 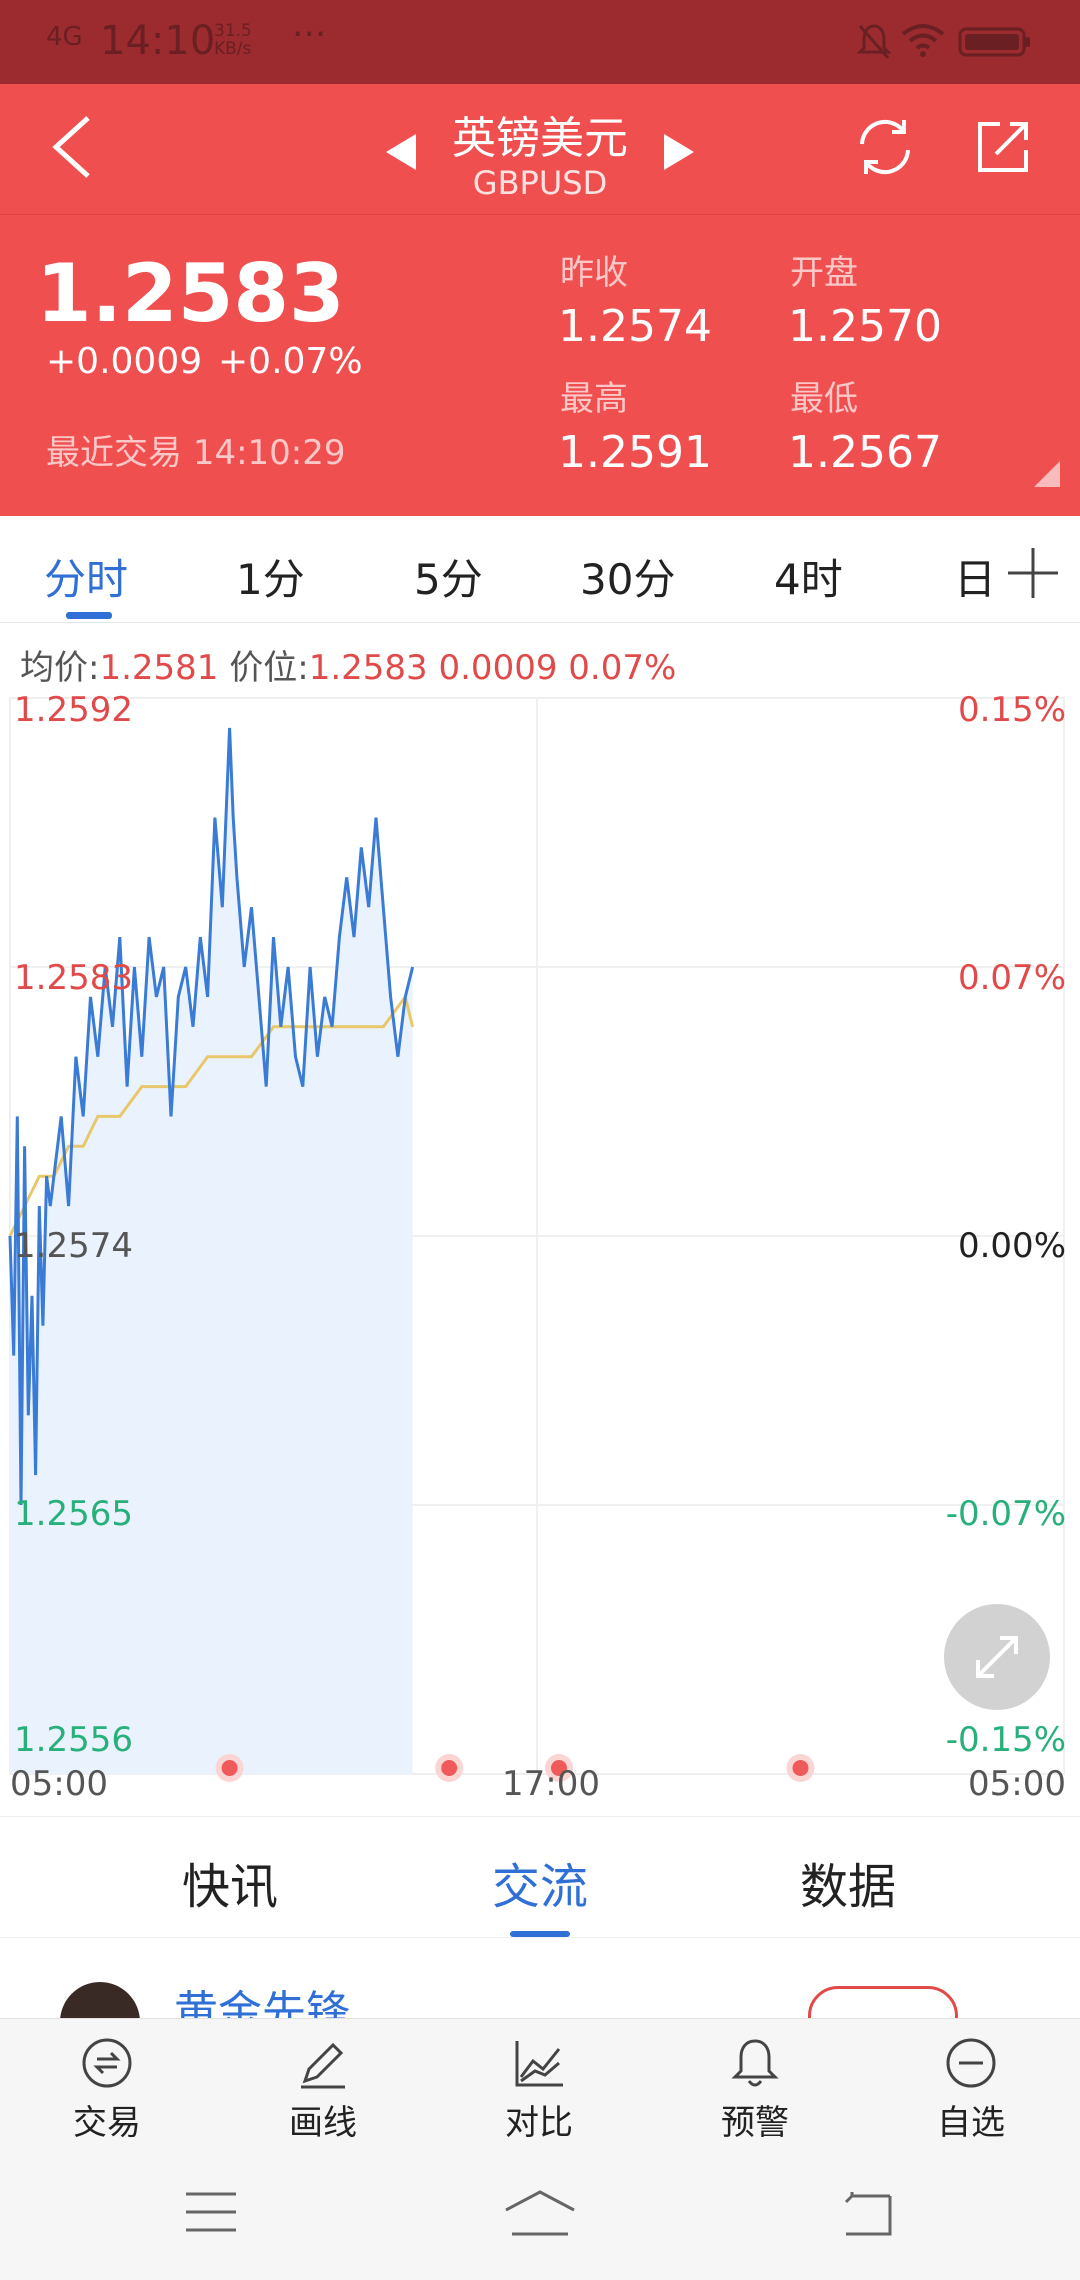 What do you see at coordinates (975, 576) in the screenshot?
I see `tab-day: 日` at bounding box center [975, 576].